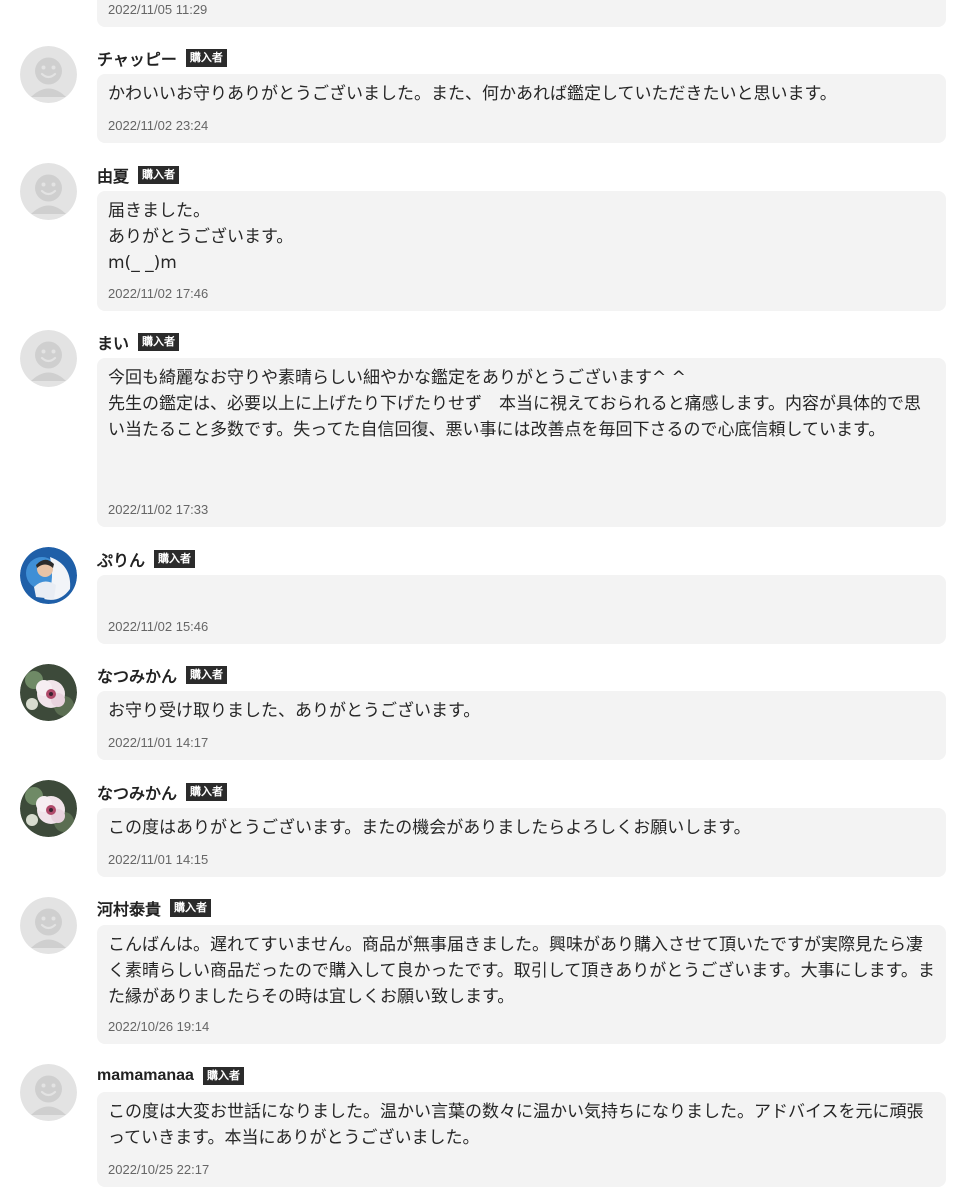 This screenshot has width=964, height=1200. Describe the element at coordinates (521, 725) in the screenshot. I see `comment-bubble: お守り受け取りました、ありがとうございます。 2022/11/01 14:17` at that location.